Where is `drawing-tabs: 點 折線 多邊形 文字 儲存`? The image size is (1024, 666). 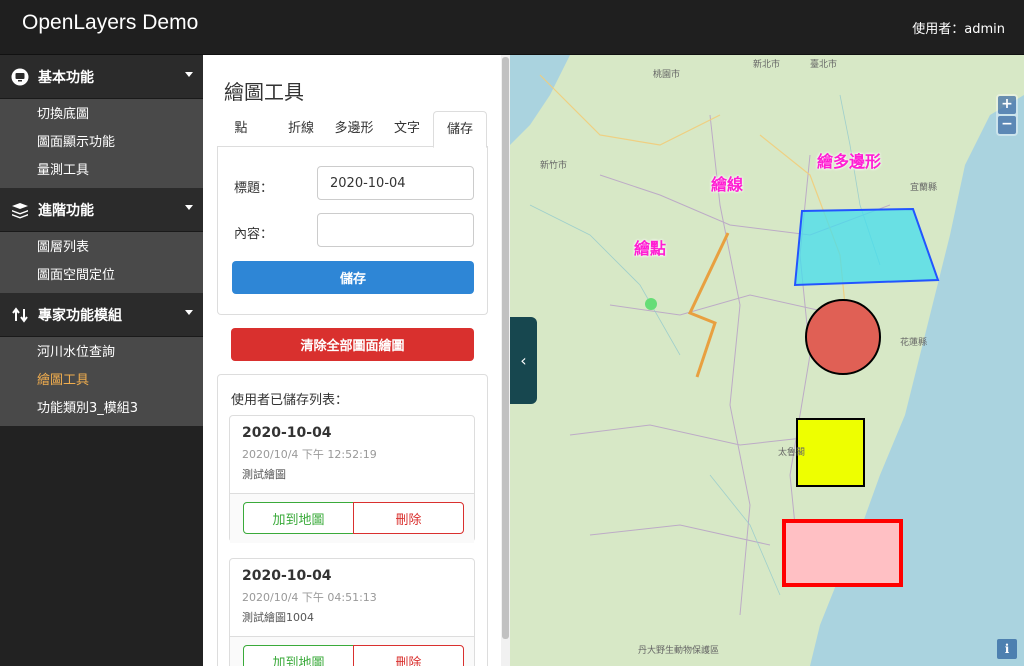 drawing-tabs: 點 折線 多邊形 文字 儲存 is located at coordinates (352, 129).